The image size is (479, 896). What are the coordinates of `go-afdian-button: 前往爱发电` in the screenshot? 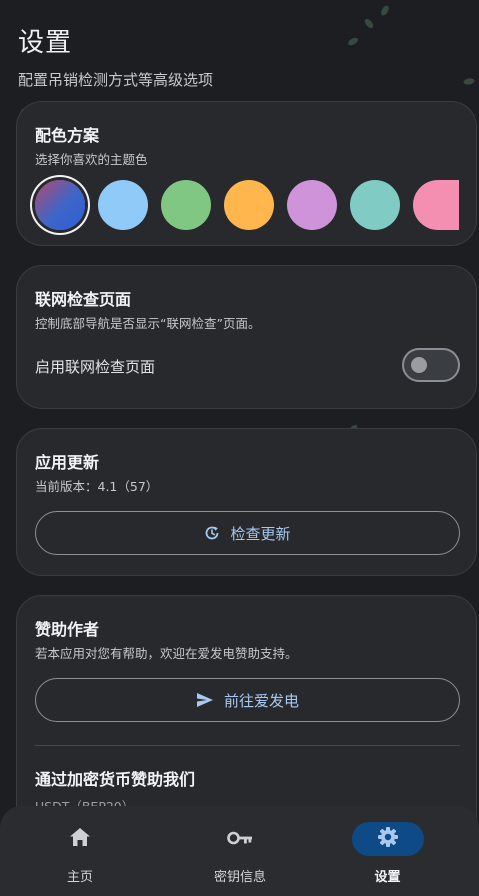 It's located at (247, 700).